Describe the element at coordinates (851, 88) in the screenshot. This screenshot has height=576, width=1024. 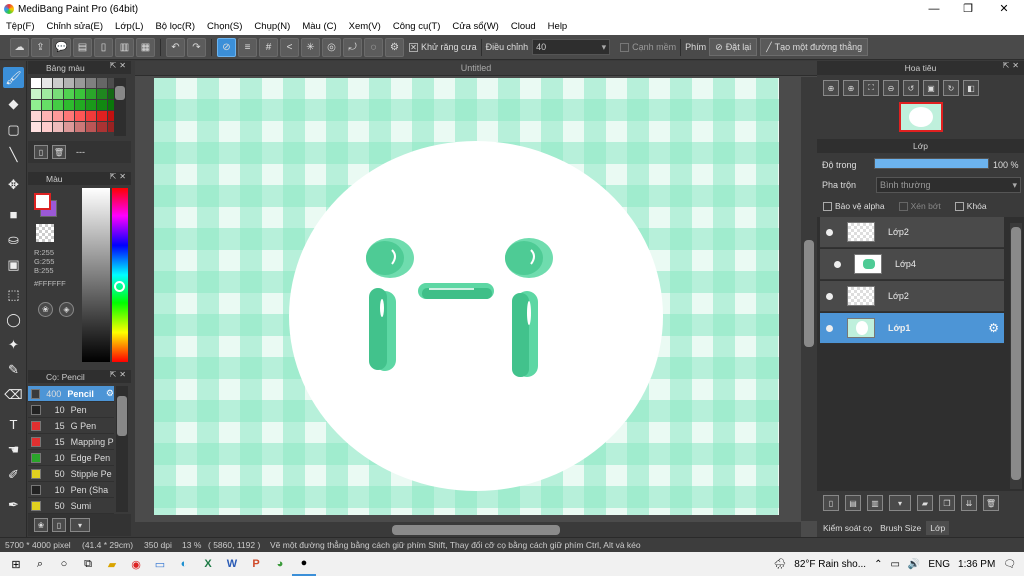
I see `zoom-in-icon: ⊕` at that location.